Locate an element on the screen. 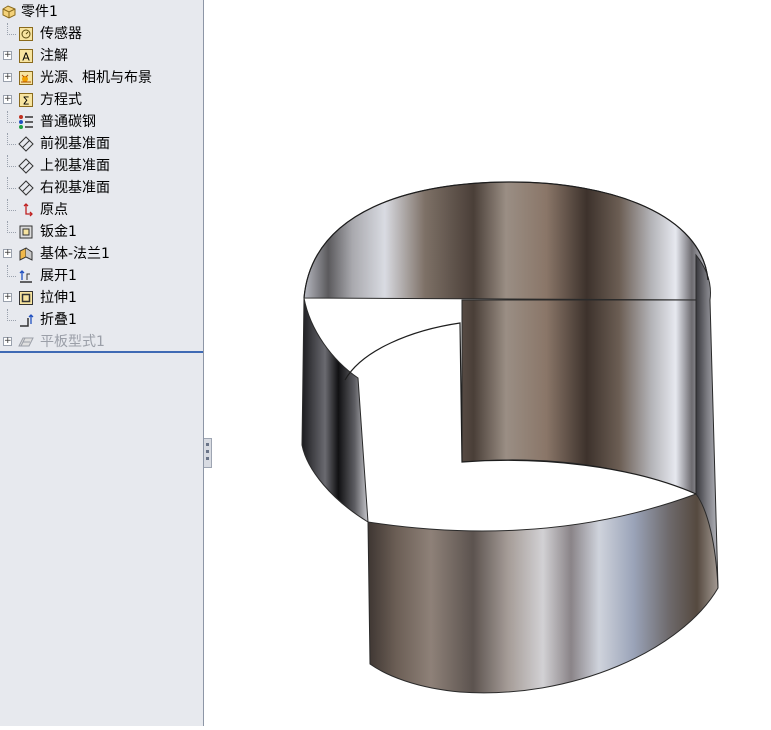 The image size is (771, 730). tree-item-top-plane: 上视基准面 is located at coordinates (101, 166).